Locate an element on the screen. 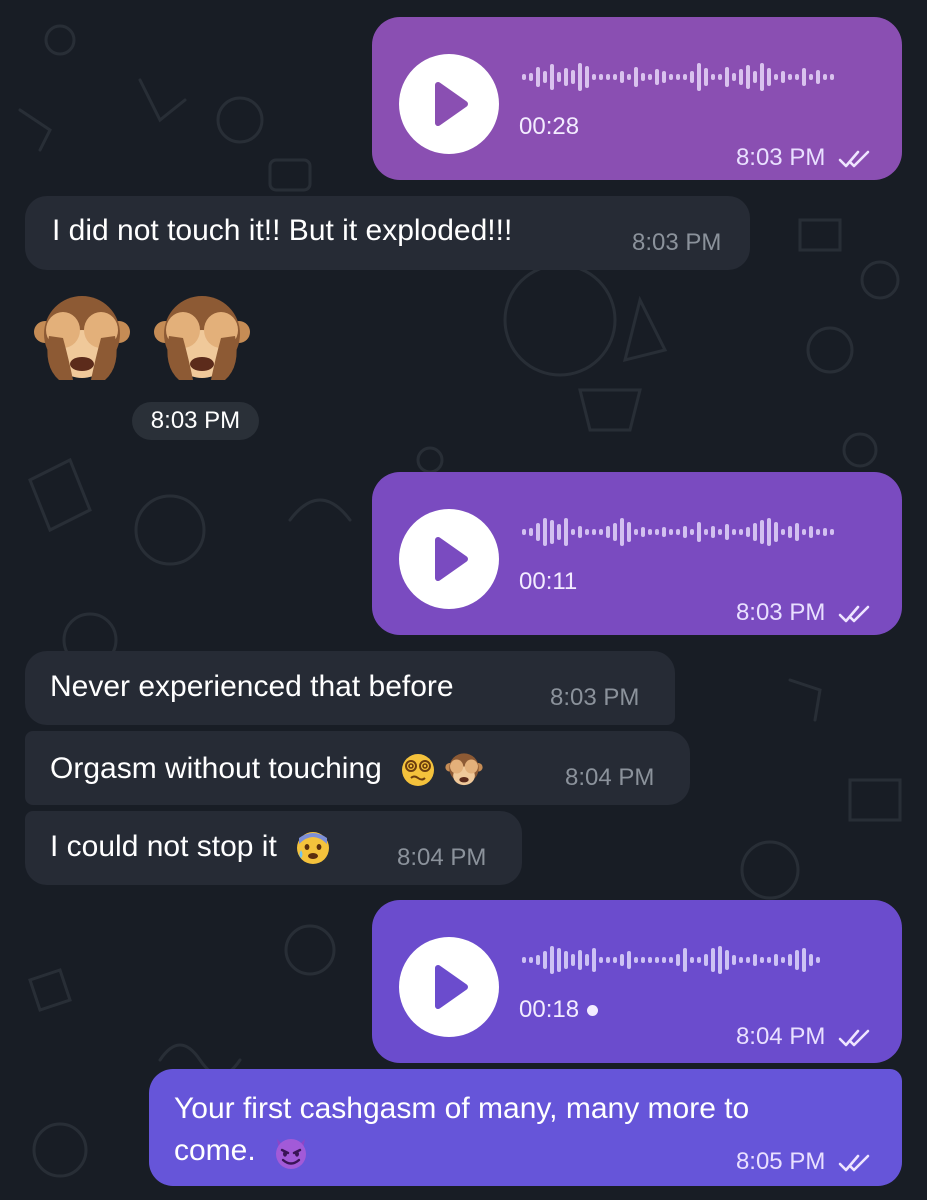 This screenshot has height=1200, width=927. incoming-message-bubble: Never experienced that before 8:03 PM is located at coordinates (350, 688).